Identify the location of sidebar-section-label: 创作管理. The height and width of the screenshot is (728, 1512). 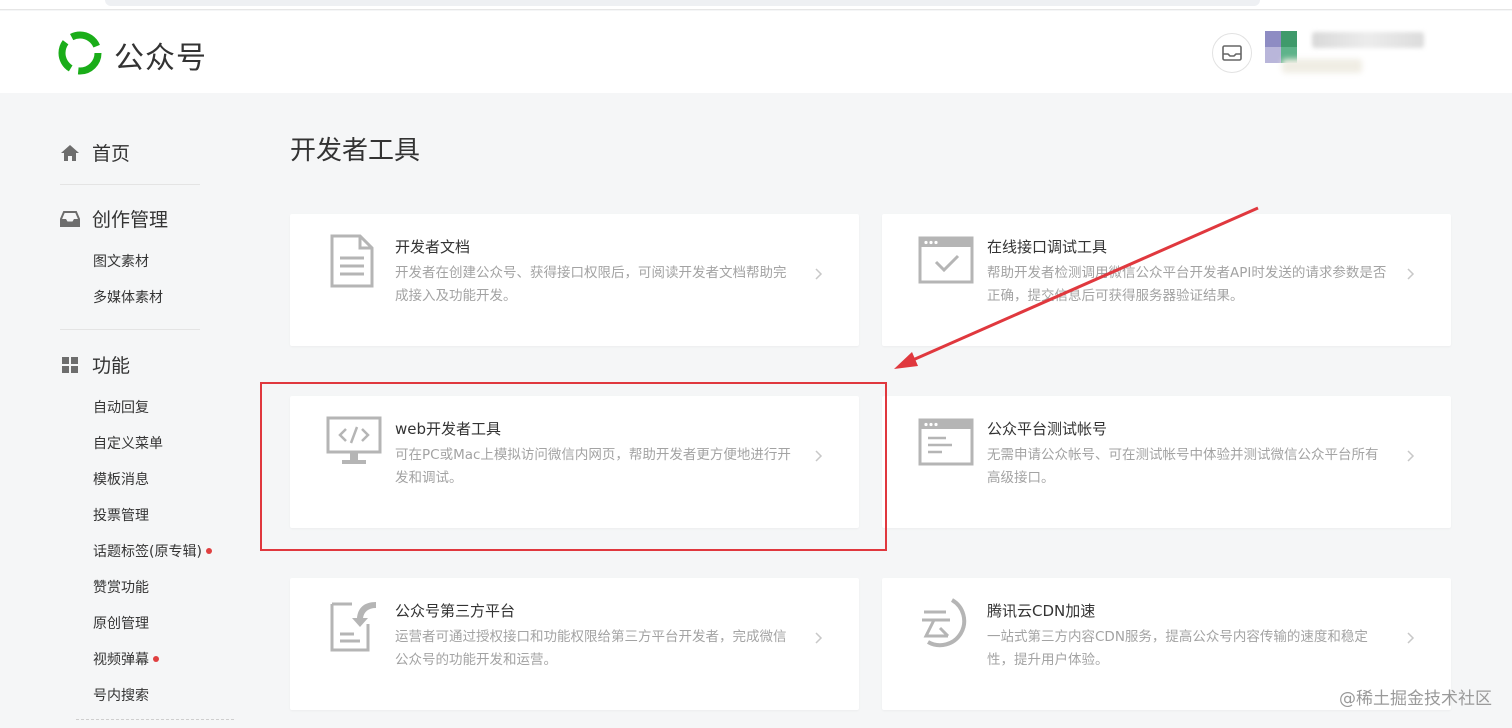
(130, 220).